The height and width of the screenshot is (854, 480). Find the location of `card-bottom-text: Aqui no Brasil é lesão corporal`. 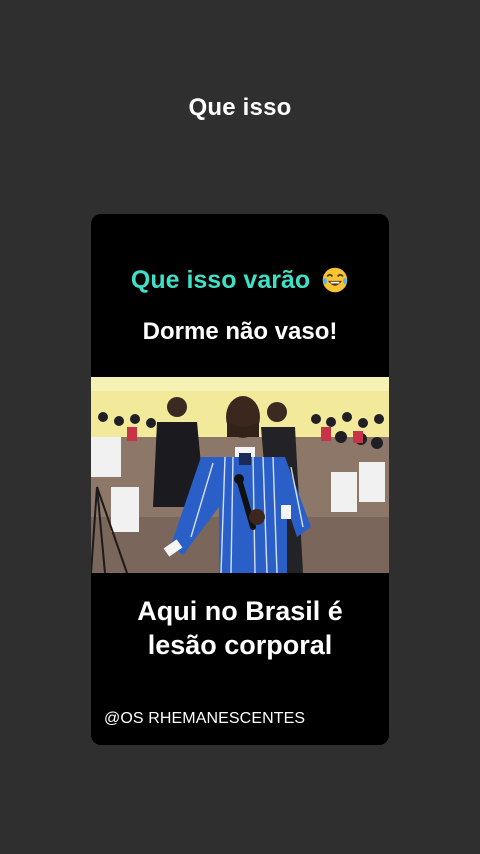

card-bottom-text: Aqui no Brasil é lesão corporal is located at coordinates (240, 628).